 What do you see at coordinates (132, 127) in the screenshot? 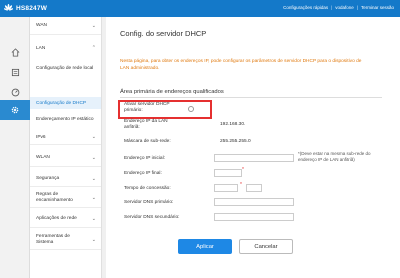
I see `label-line: anfitriã:` at bounding box center [132, 127].